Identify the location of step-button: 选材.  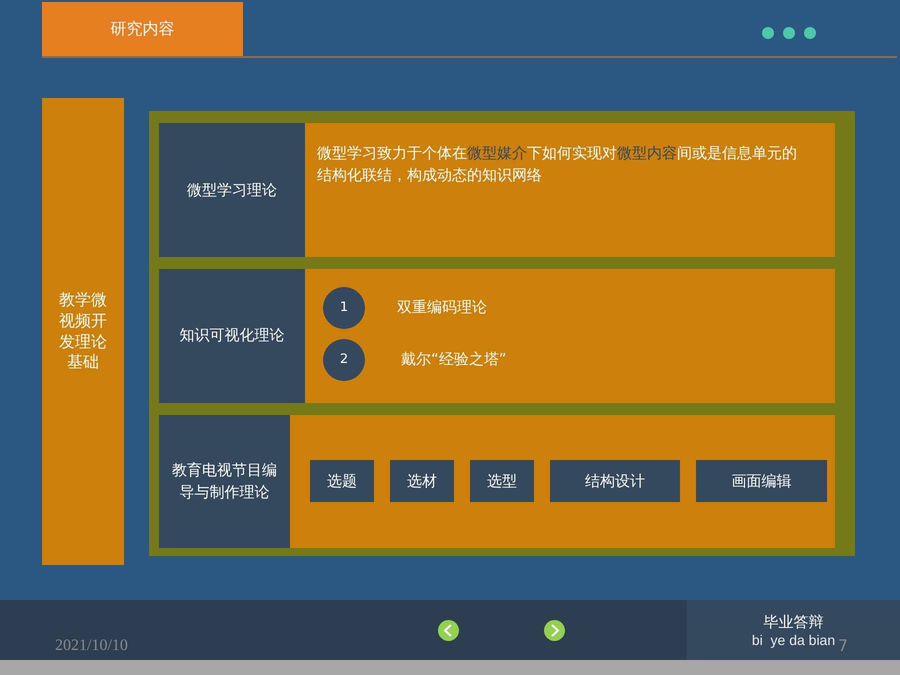
(422, 481).